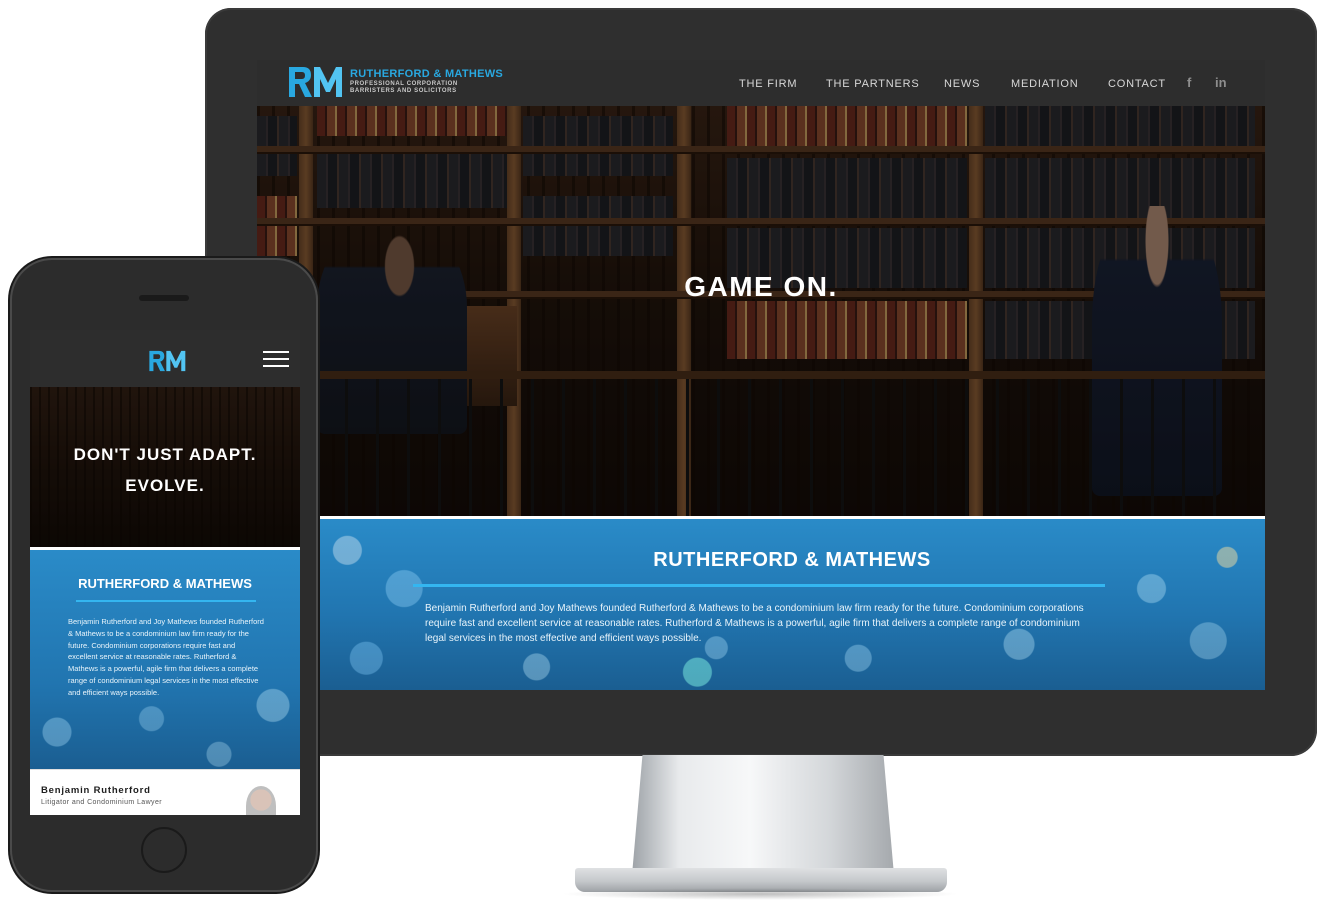 The height and width of the screenshot is (900, 1325). I want to click on phone-home-button, so click(164, 850).